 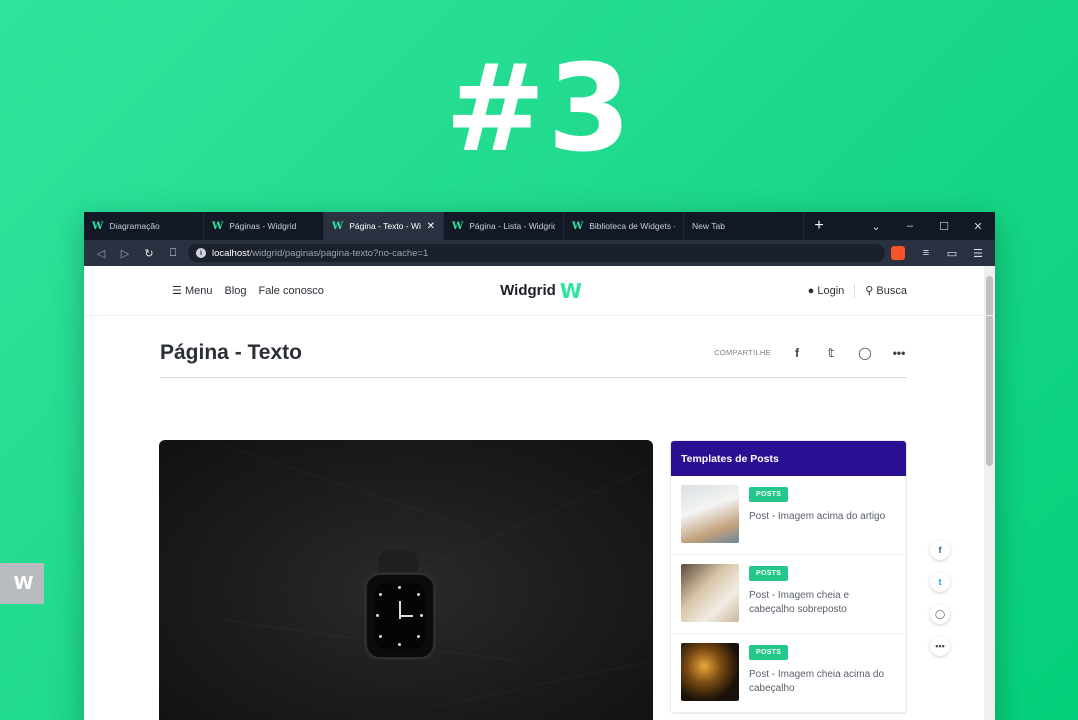 I want to click on tab-label: Diagramação, so click(x=134, y=226).